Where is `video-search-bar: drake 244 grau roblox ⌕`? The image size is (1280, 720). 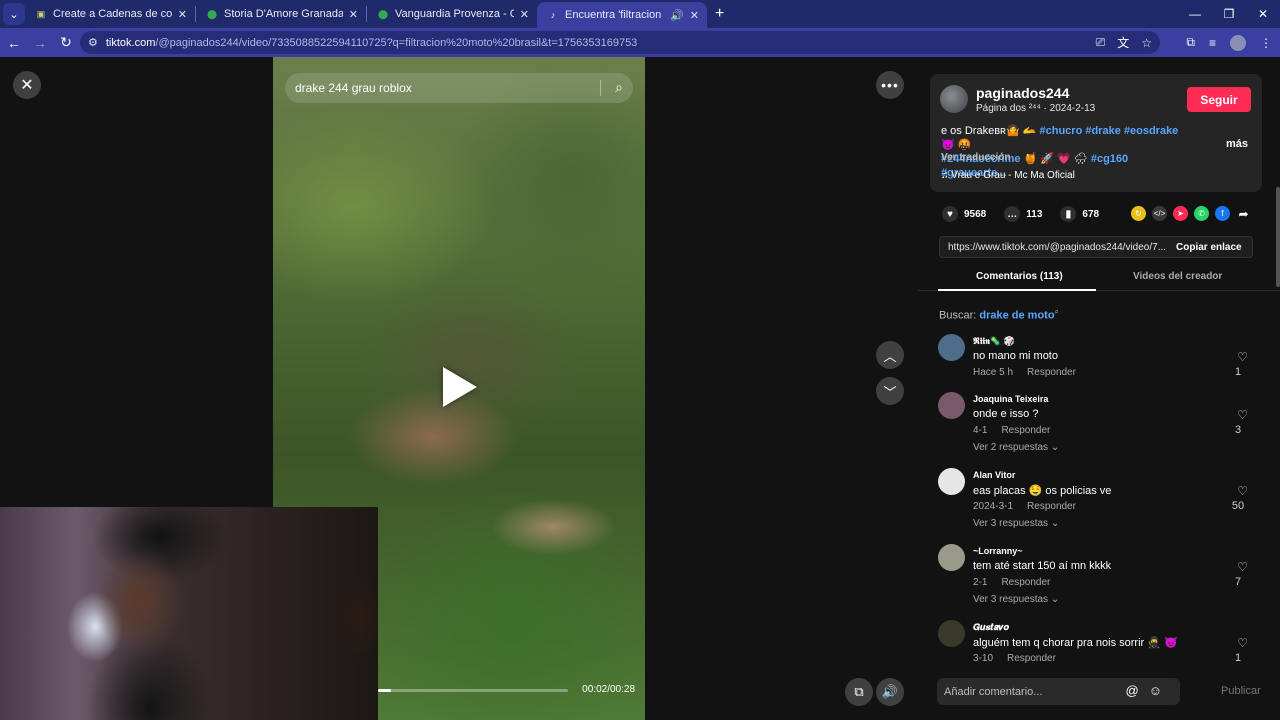 video-search-bar: drake 244 grau roblox ⌕ is located at coordinates (459, 88).